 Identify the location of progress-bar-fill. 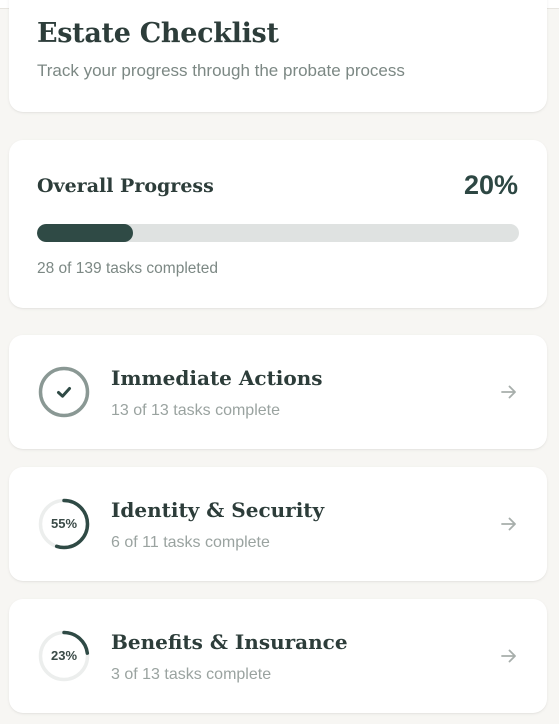
(85, 233).